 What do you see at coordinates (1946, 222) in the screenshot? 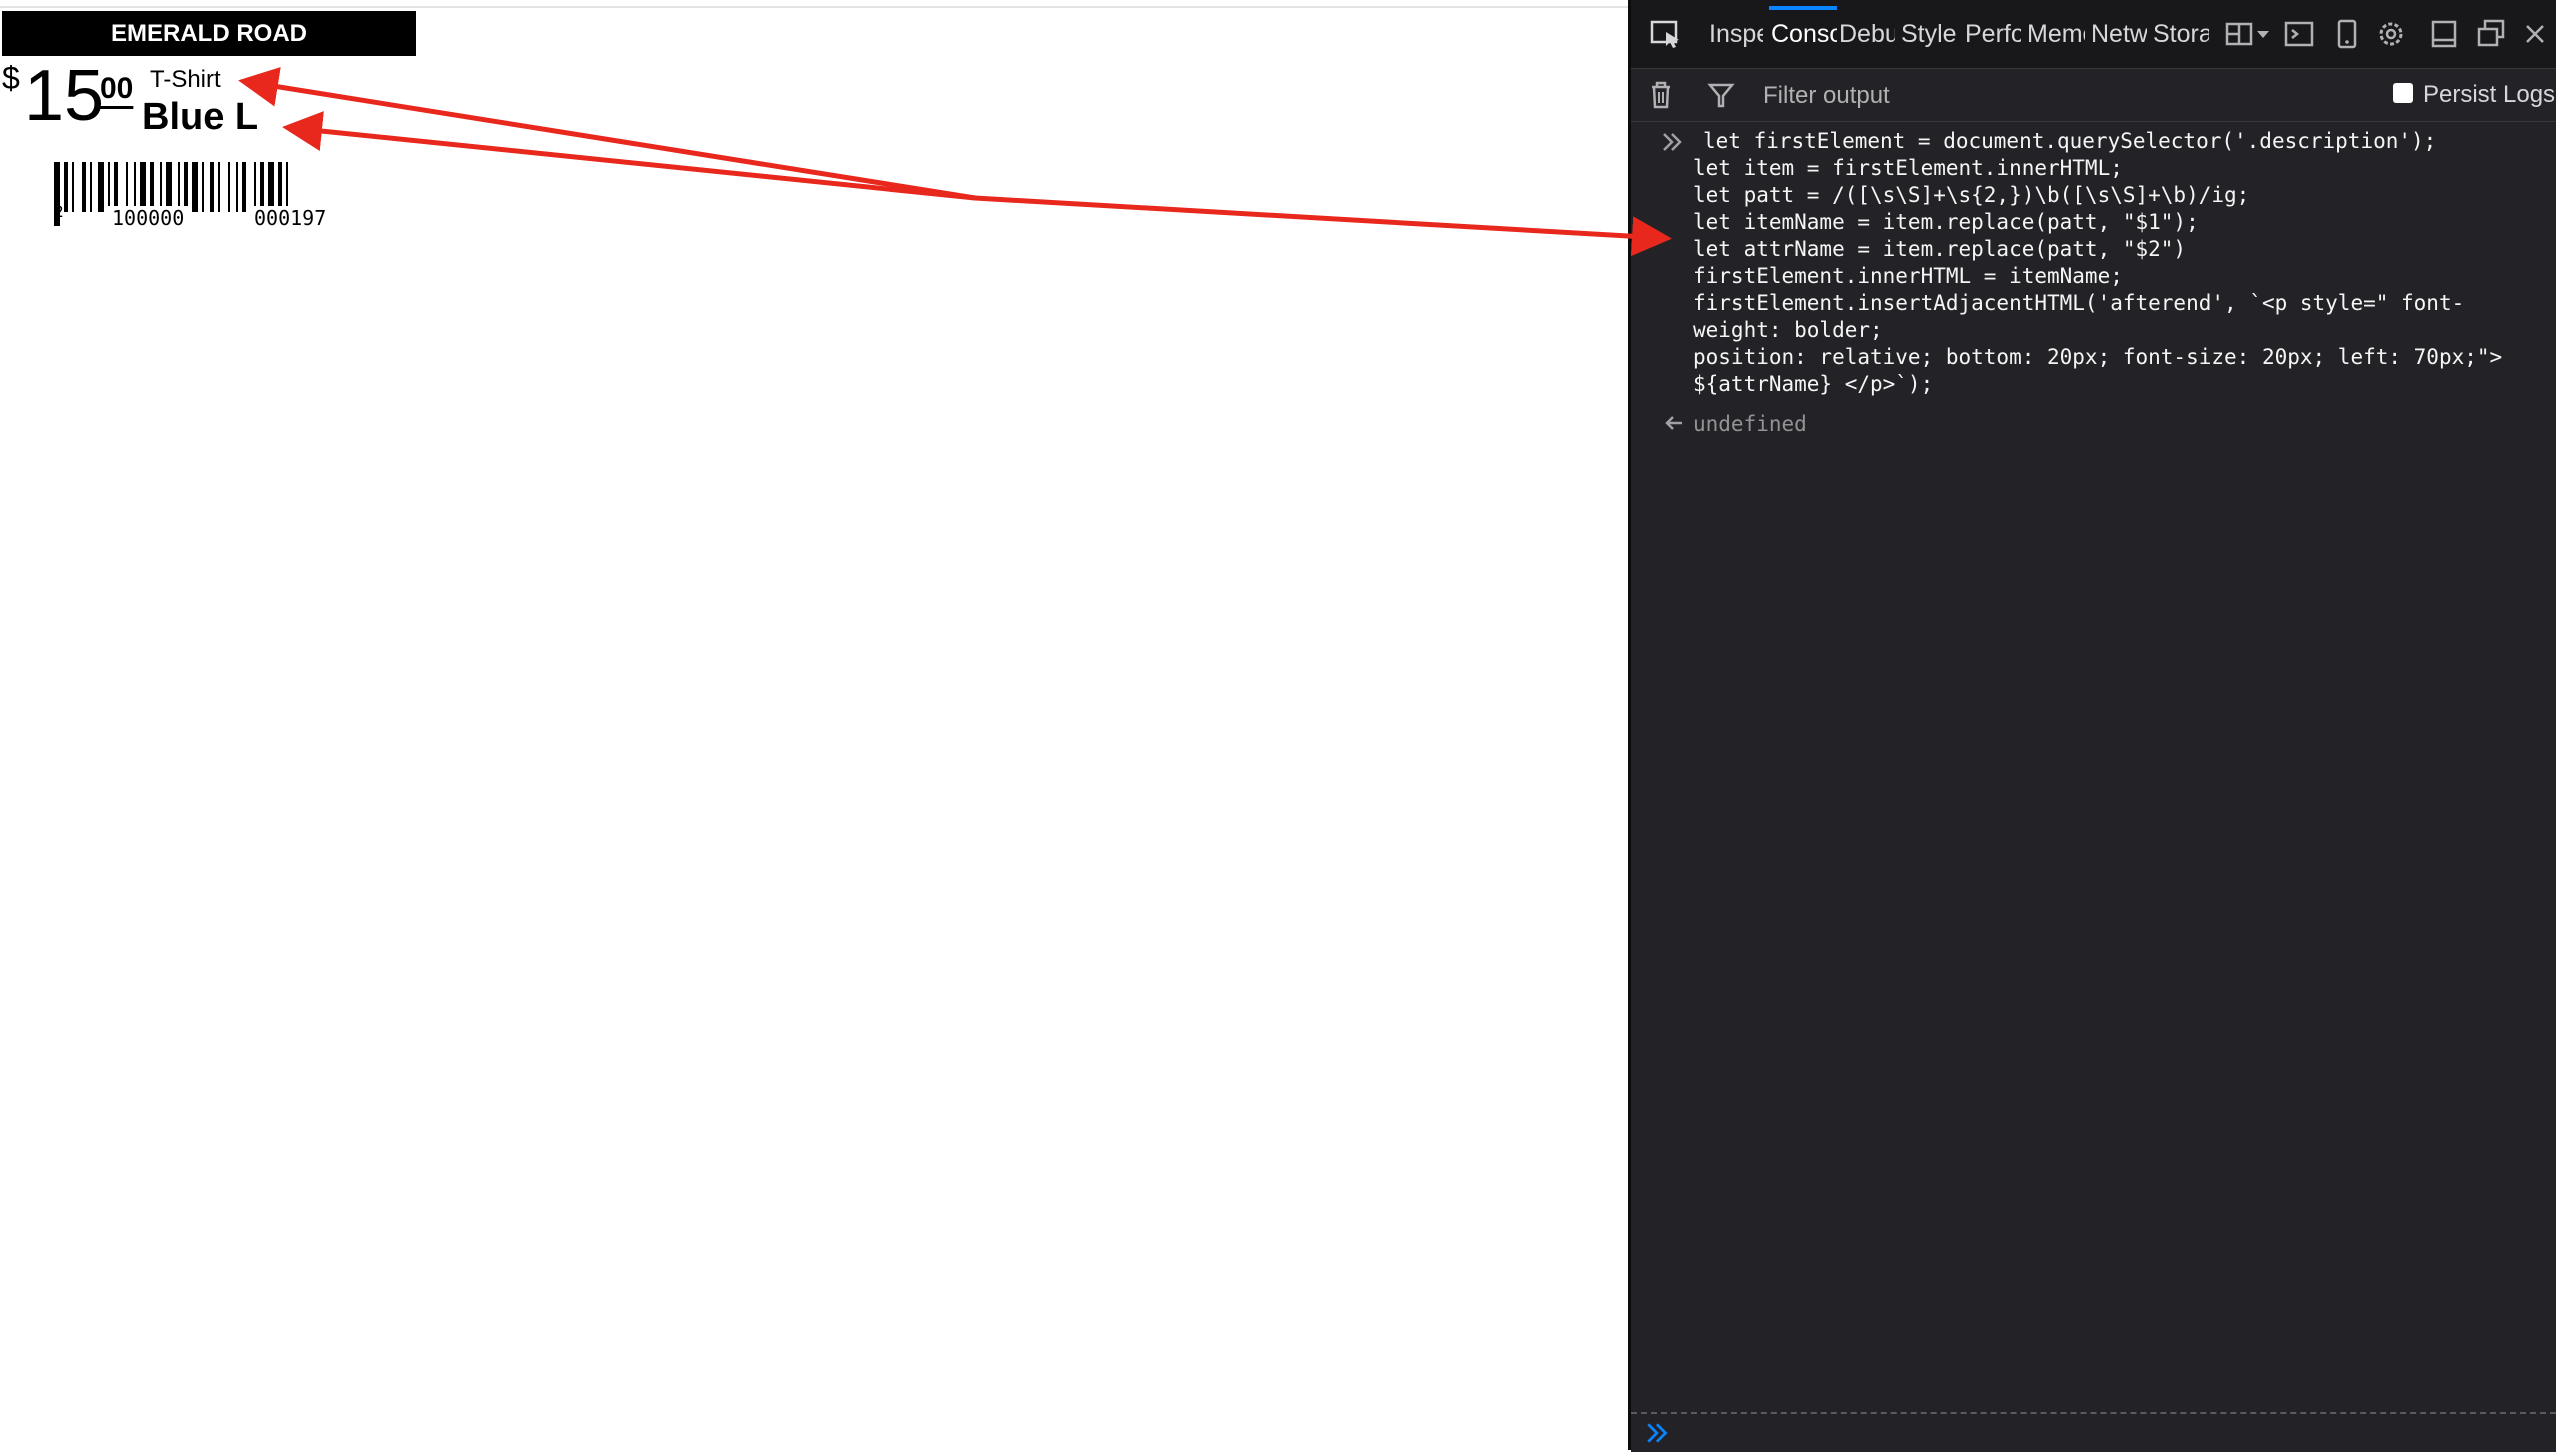
I see `code-line: let itemName = item.replace(patt, "$1");` at bounding box center [1946, 222].